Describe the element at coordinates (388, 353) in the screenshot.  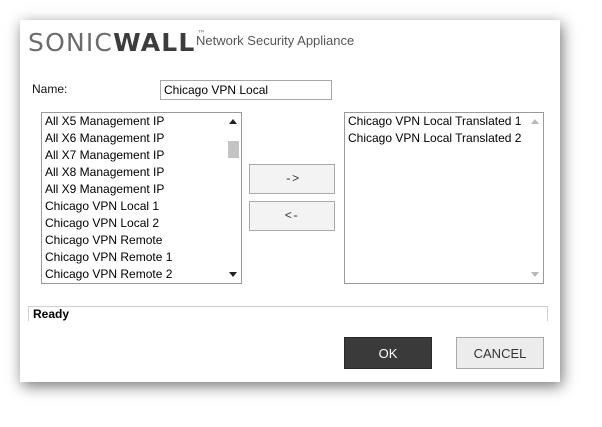
I see `ok-button: OK` at that location.